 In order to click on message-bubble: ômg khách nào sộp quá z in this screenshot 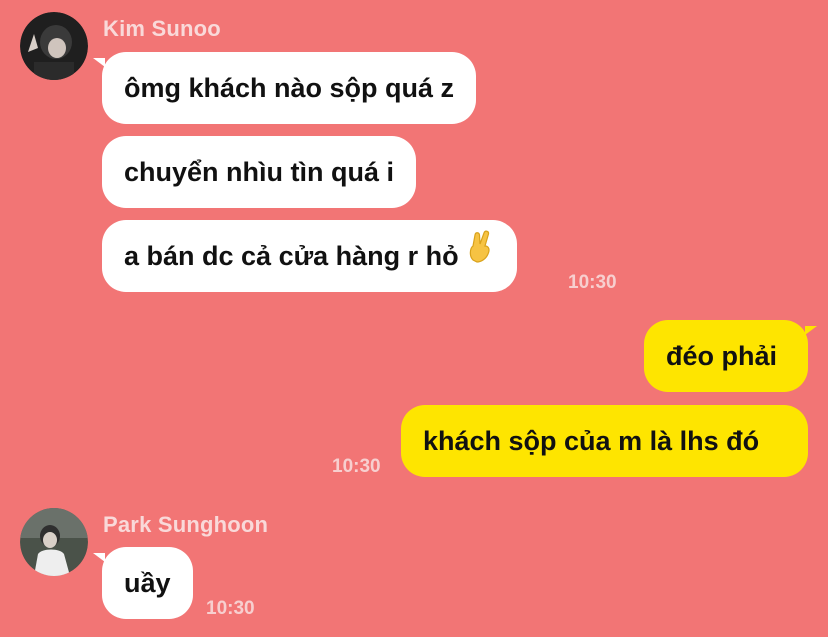, I will do `click(284, 88)`.